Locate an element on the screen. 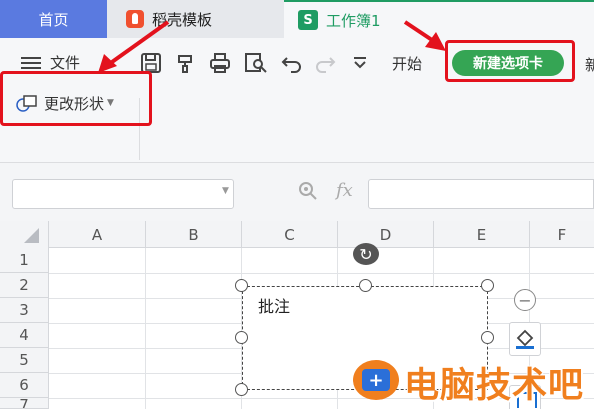 Image resolution: width=594 pixels, height=409 pixels. annotation-arrowhead-left is located at coordinates (107, 63).